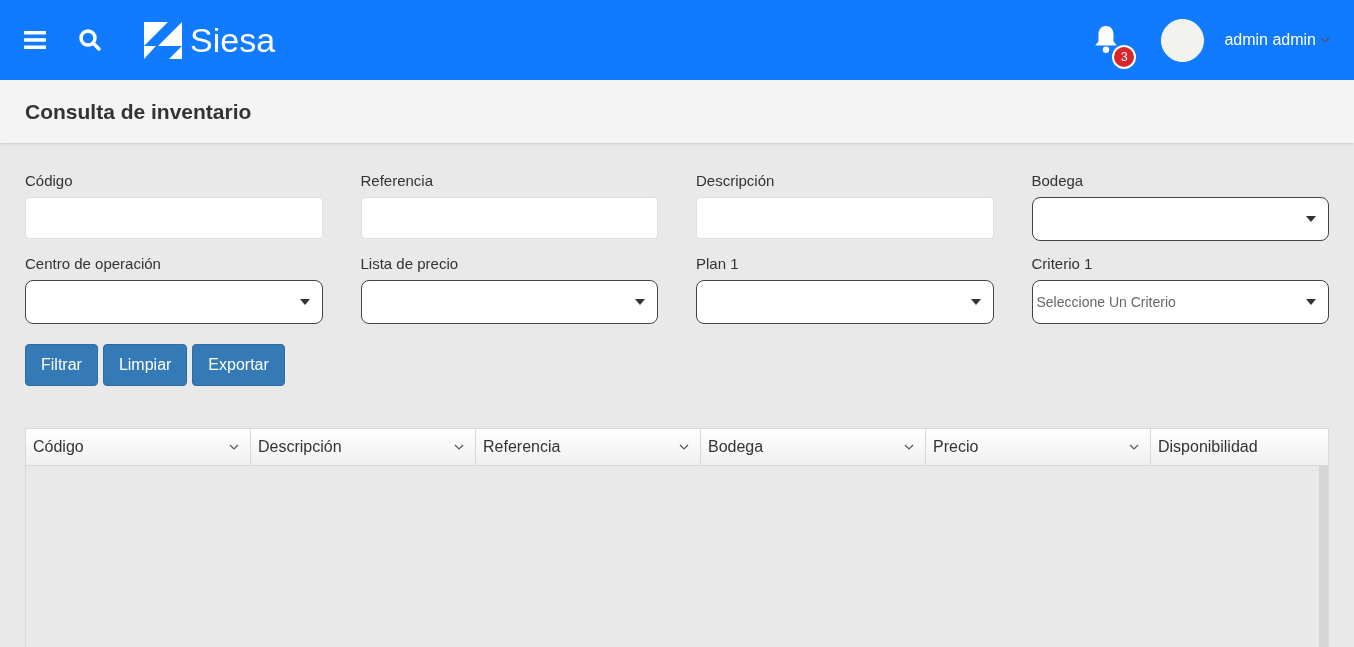 The height and width of the screenshot is (647, 1354). What do you see at coordinates (61, 365) in the screenshot?
I see `action-button: Filtrar` at bounding box center [61, 365].